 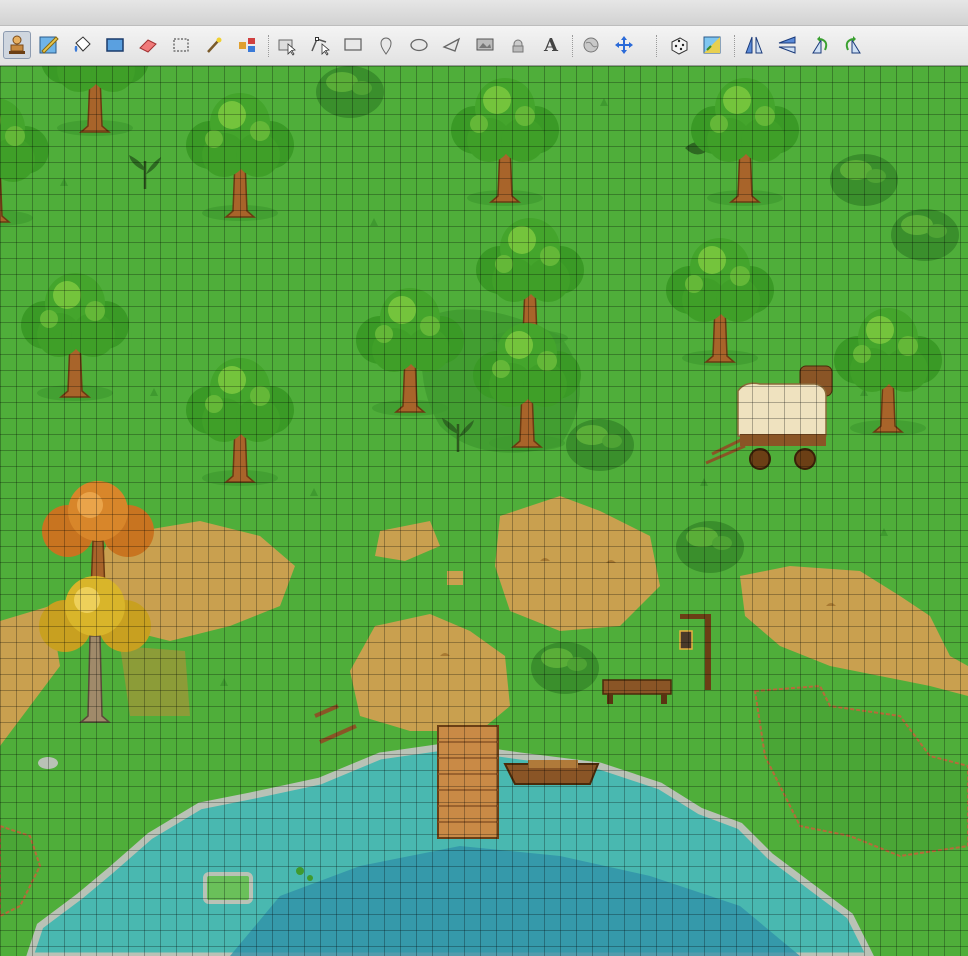 I want to click on window-titlebar, so click(x=484, y=13).